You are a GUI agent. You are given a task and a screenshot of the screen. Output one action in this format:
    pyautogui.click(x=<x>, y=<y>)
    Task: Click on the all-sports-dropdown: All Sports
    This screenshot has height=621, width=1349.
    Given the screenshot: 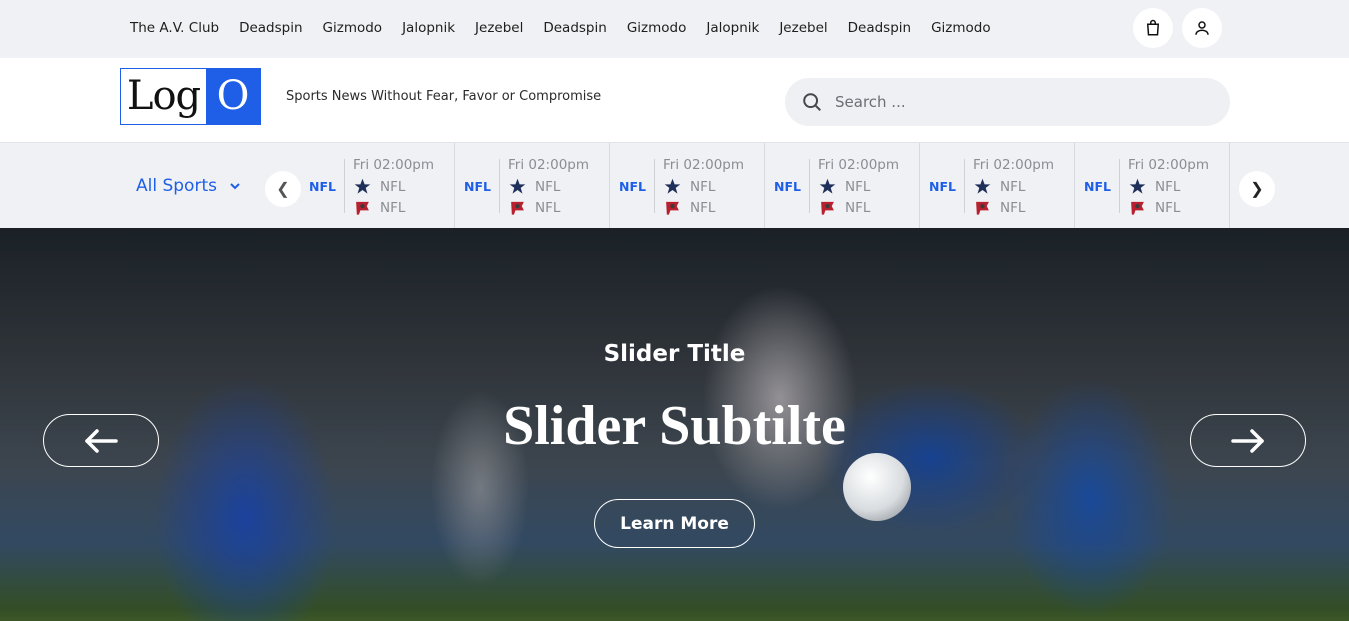 What is the action you would take?
    pyautogui.click(x=188, y=186)
    